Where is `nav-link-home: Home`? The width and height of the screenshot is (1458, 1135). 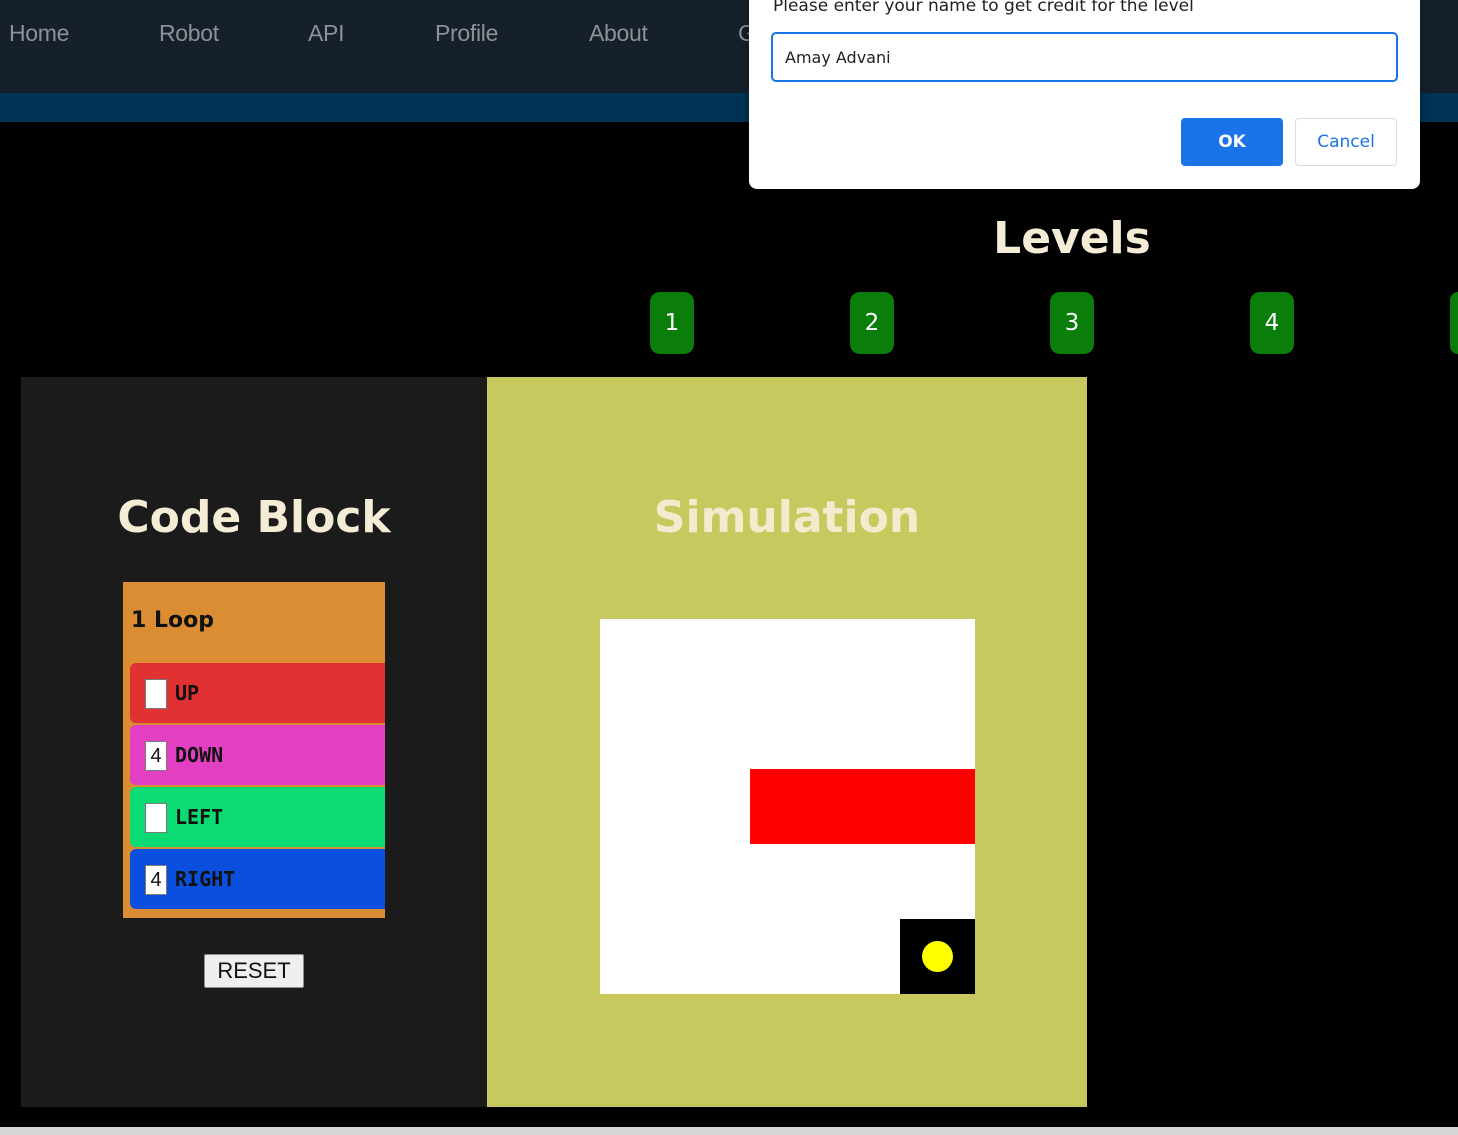
nav-link-home: Home is located at coordinates (39, 33).